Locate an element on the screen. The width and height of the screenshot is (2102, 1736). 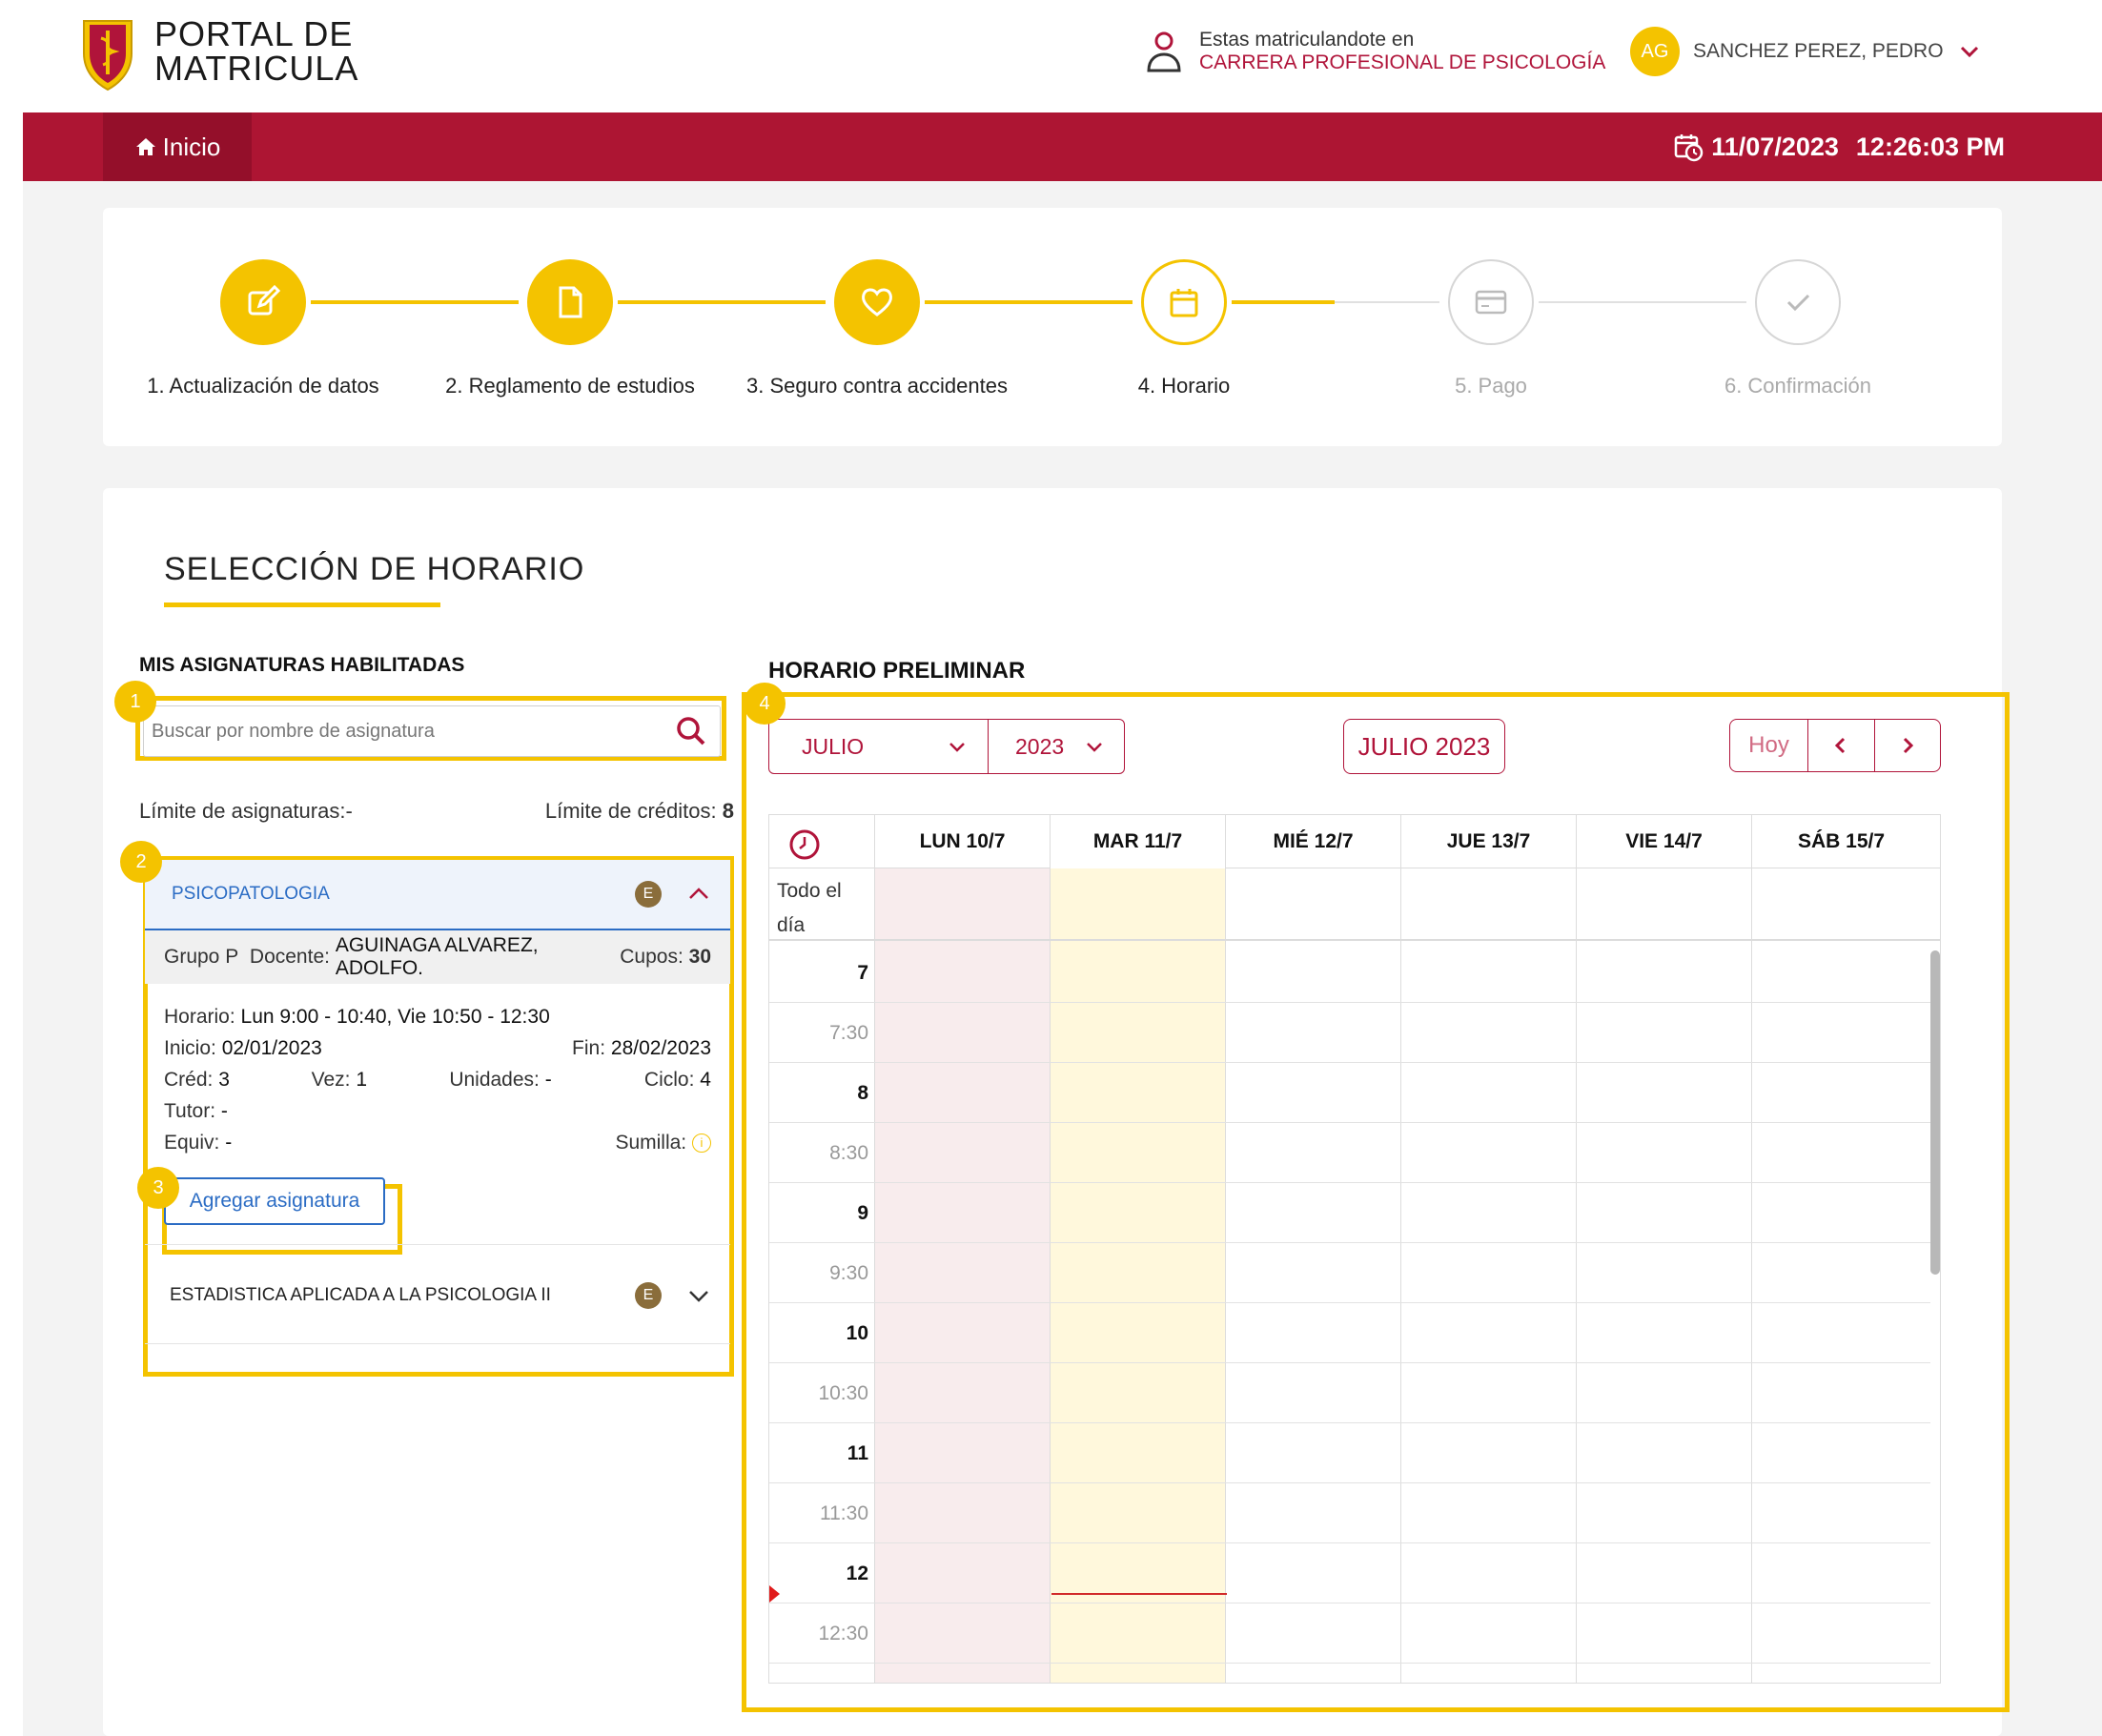
step-payment: 5. Pago is located at coordinates (1491, 328).